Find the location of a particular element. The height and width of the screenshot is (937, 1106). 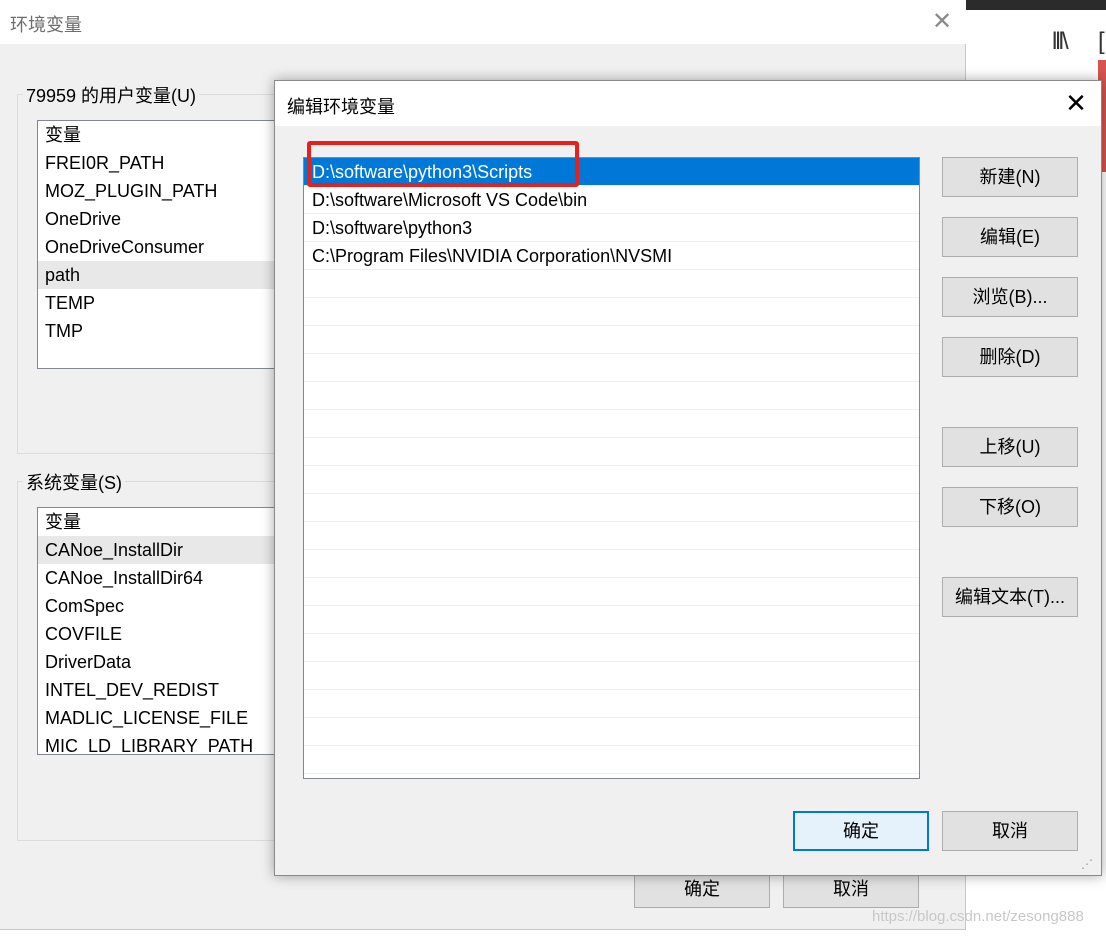

path-item: D:\software\Microsoft VS Code\bin is located at coordinates (611, 200).